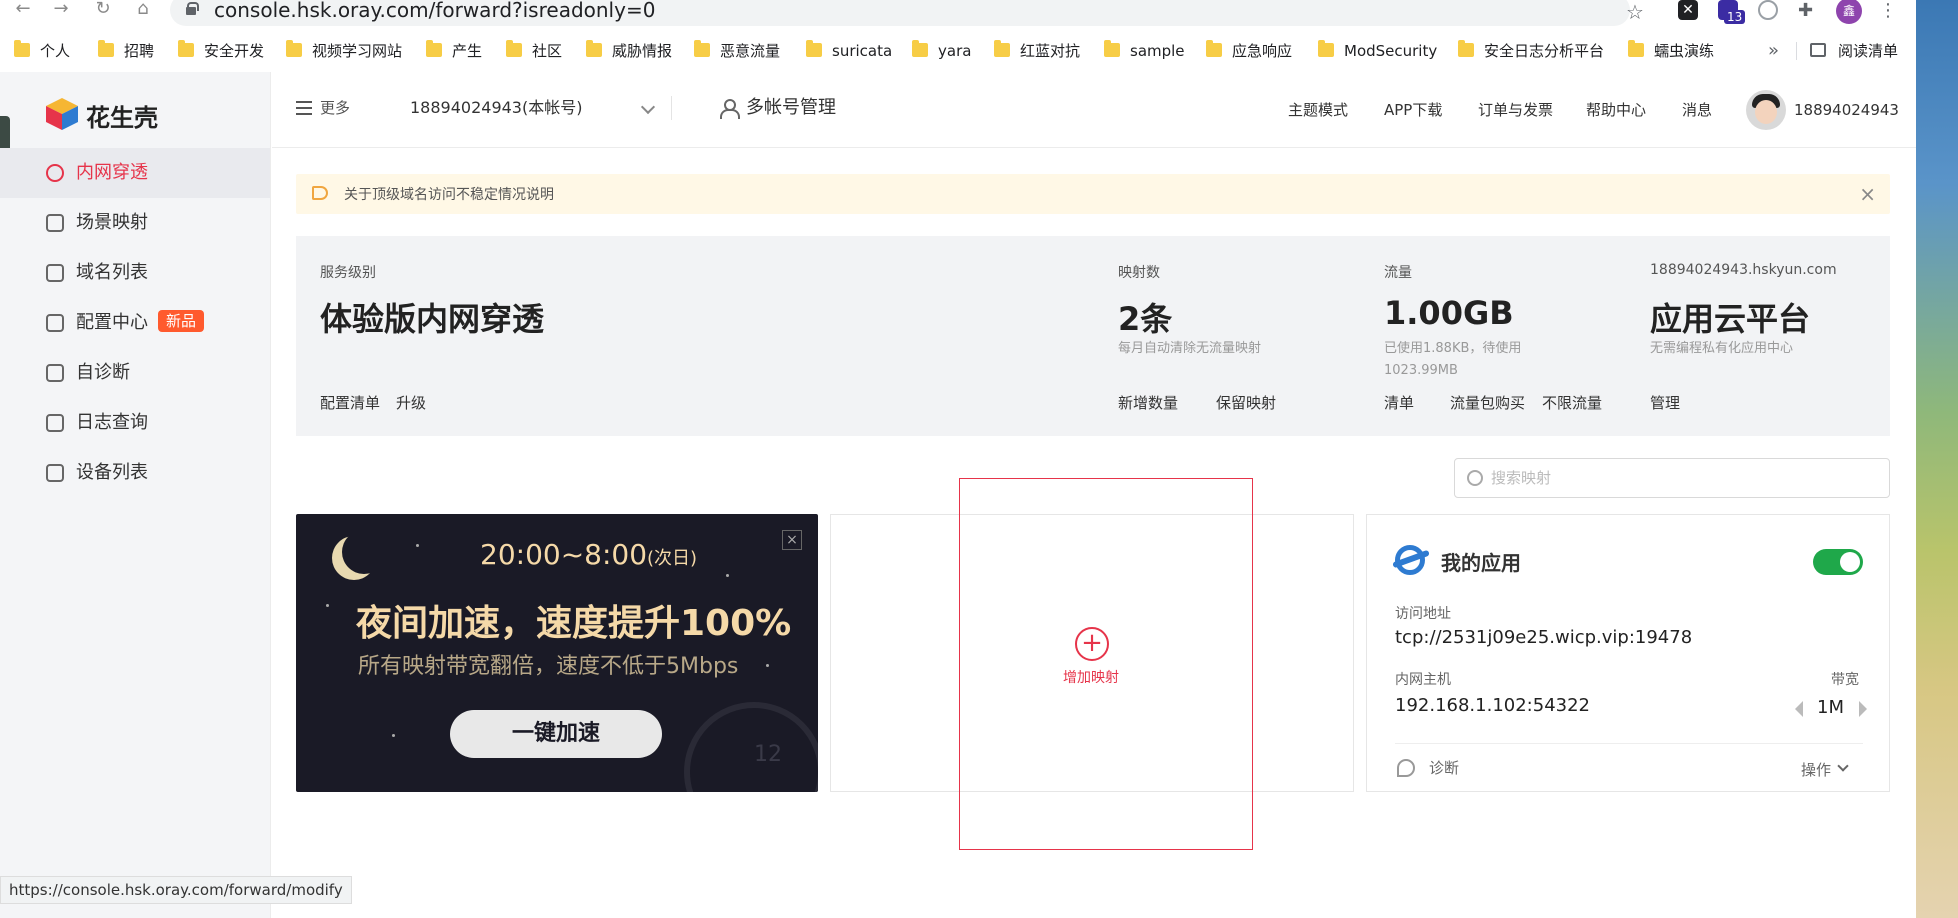 The image size is (1958, 918). I want to click on mappings-sub: 每月自动清除无流量映射, so click(1190, 348).